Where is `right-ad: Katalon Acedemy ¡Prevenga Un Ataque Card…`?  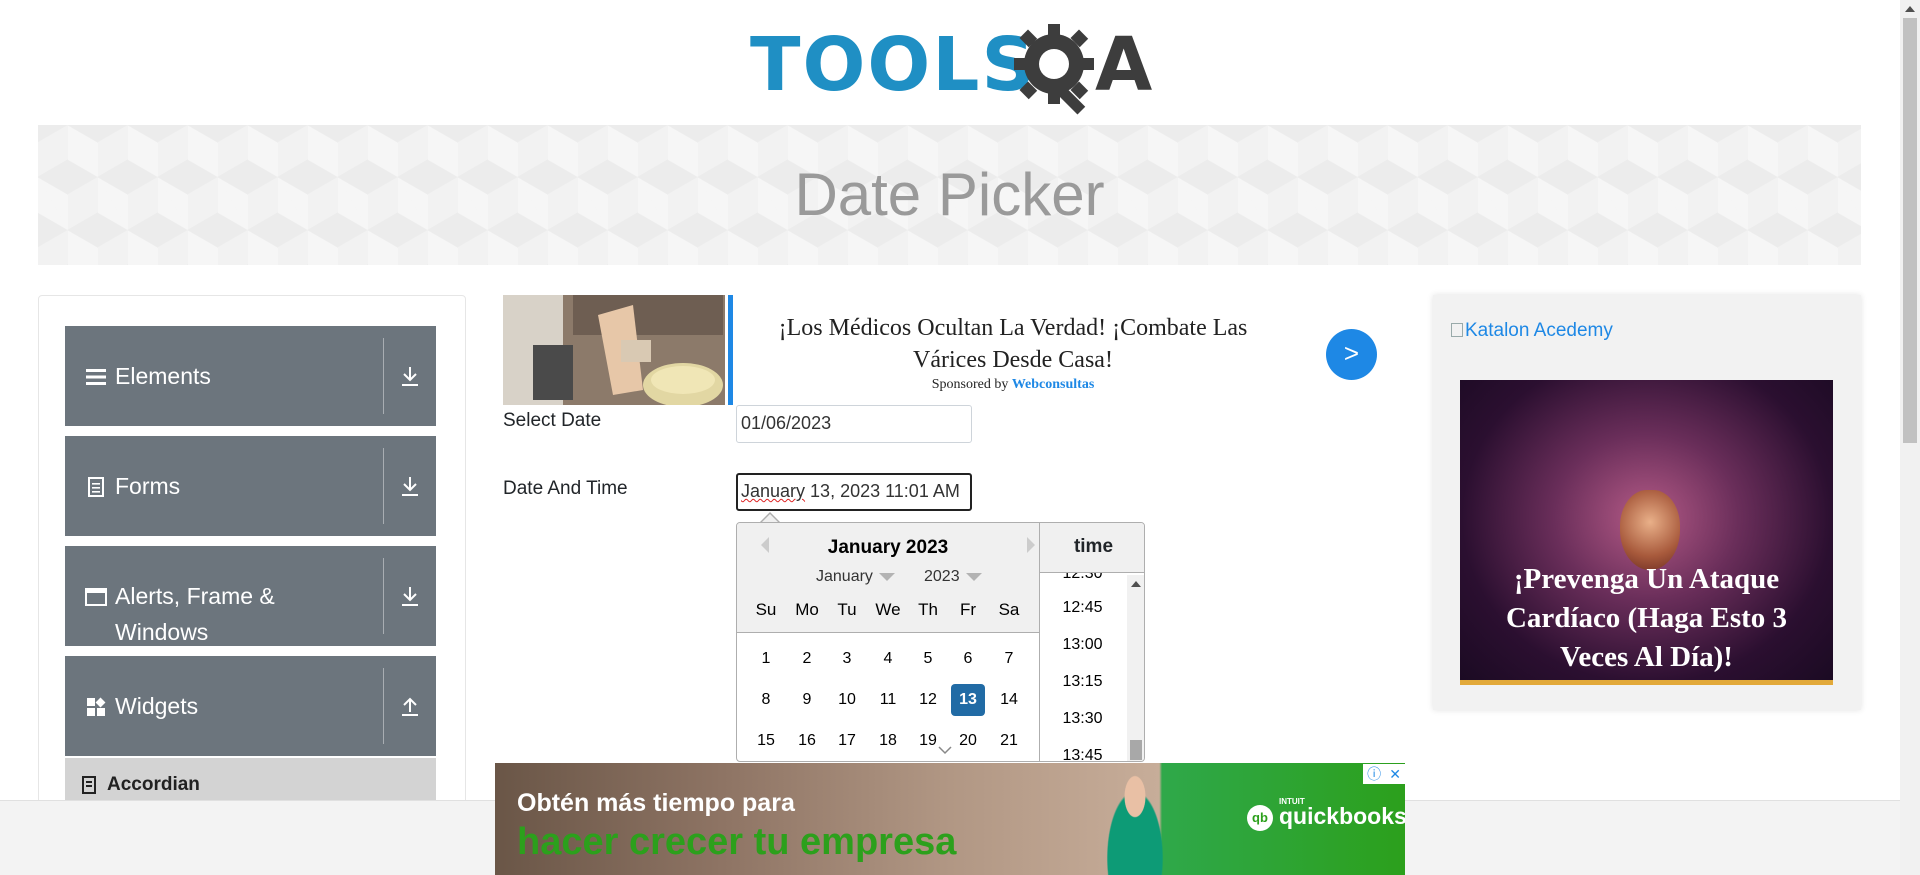
right-ad: Katalon Acedemy ¡Prevenga Un Ataque Card… is located at coordinates (1647, 502).